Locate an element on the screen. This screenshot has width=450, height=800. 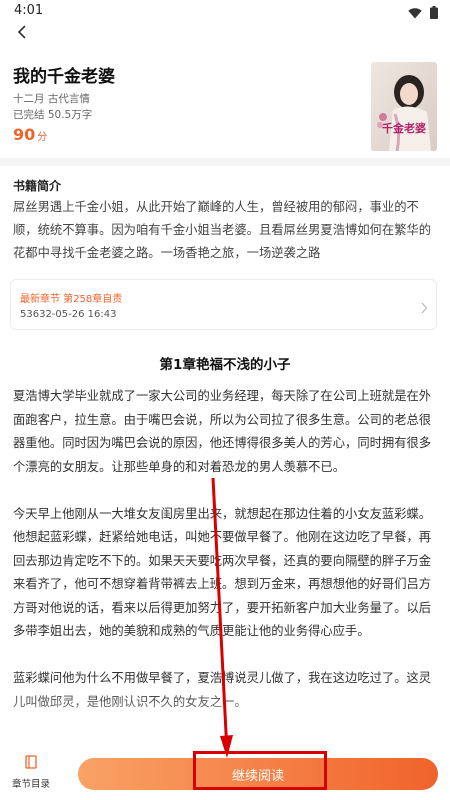
text-fade is located at coordinates (225, 720).